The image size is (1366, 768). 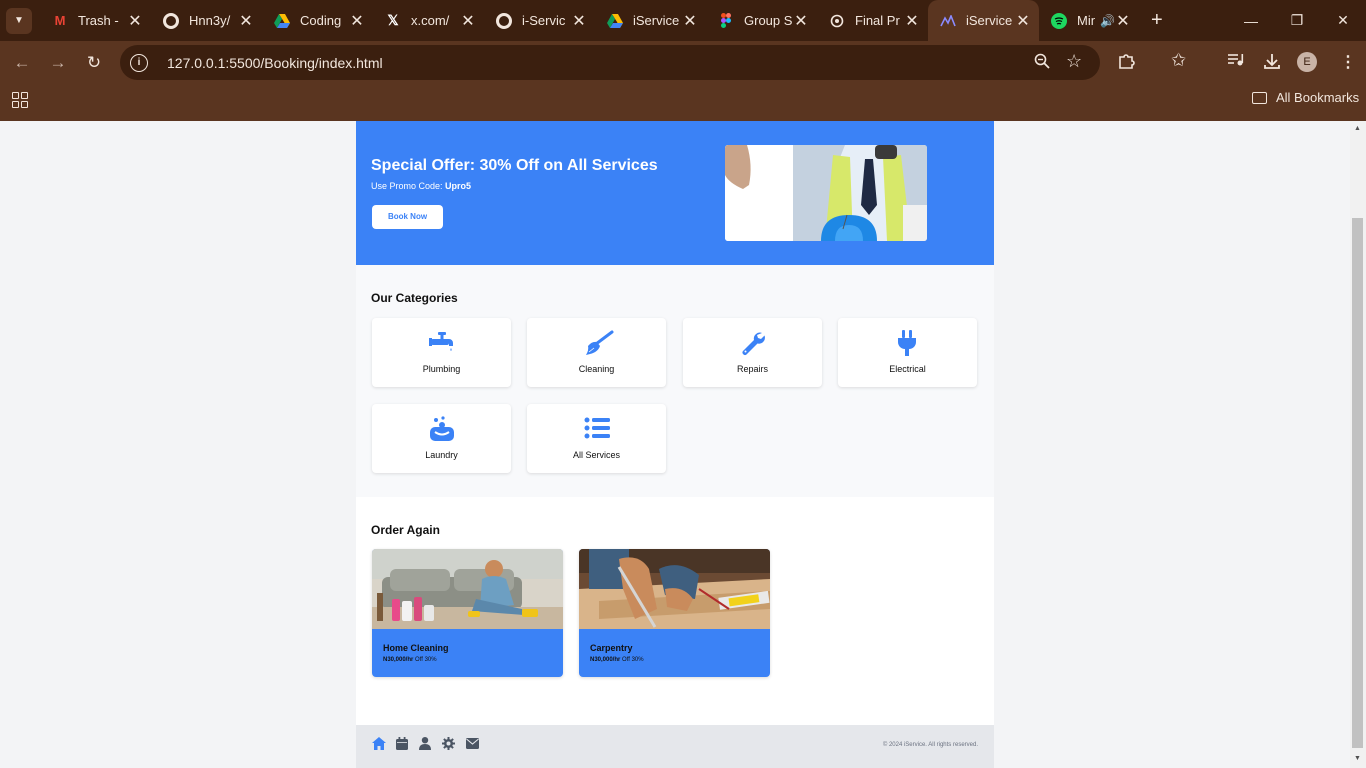 I want to click on address-bar: i 127.0.0.1:5500/Booking/index.html ☆, so click(x=610, y=62).